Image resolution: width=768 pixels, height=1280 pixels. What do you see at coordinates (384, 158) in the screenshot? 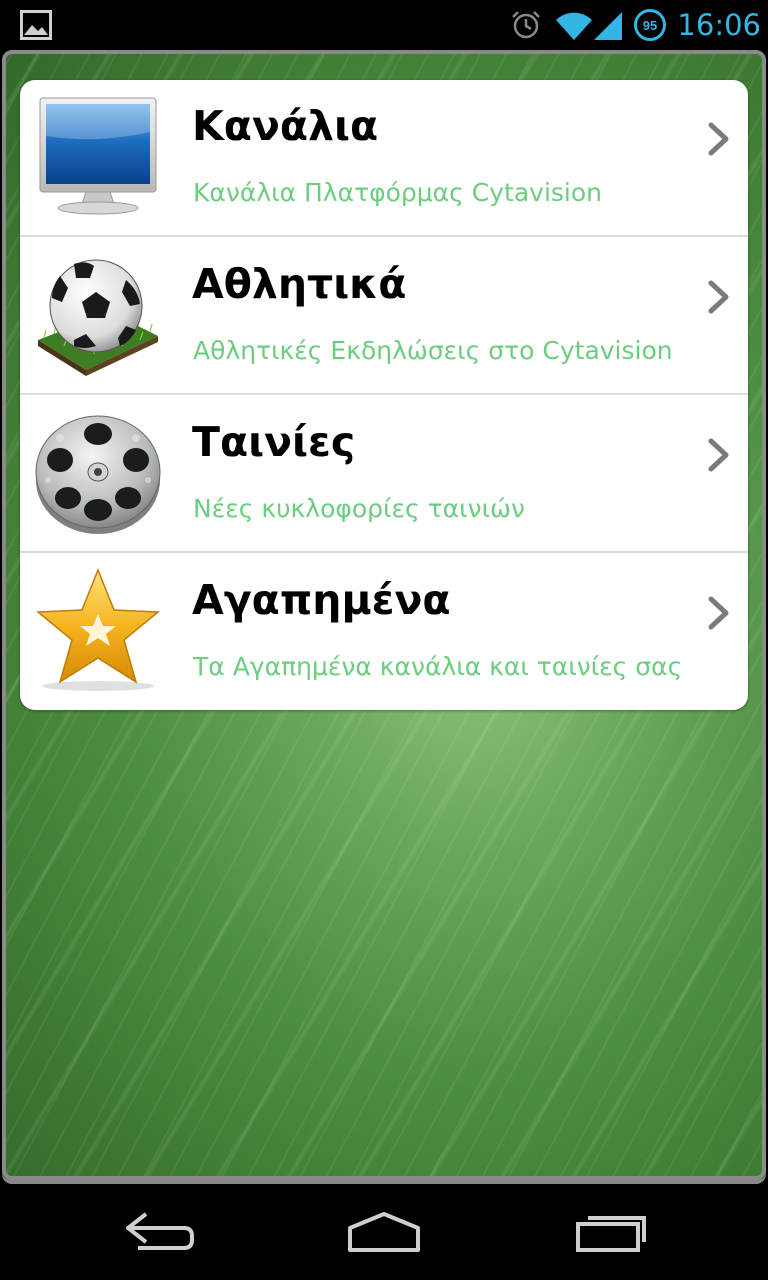
I see `menu-item-channels: Κανάλια Κανάλια Πλατφόρμας Cytavision` at bounding box center [384, 158].